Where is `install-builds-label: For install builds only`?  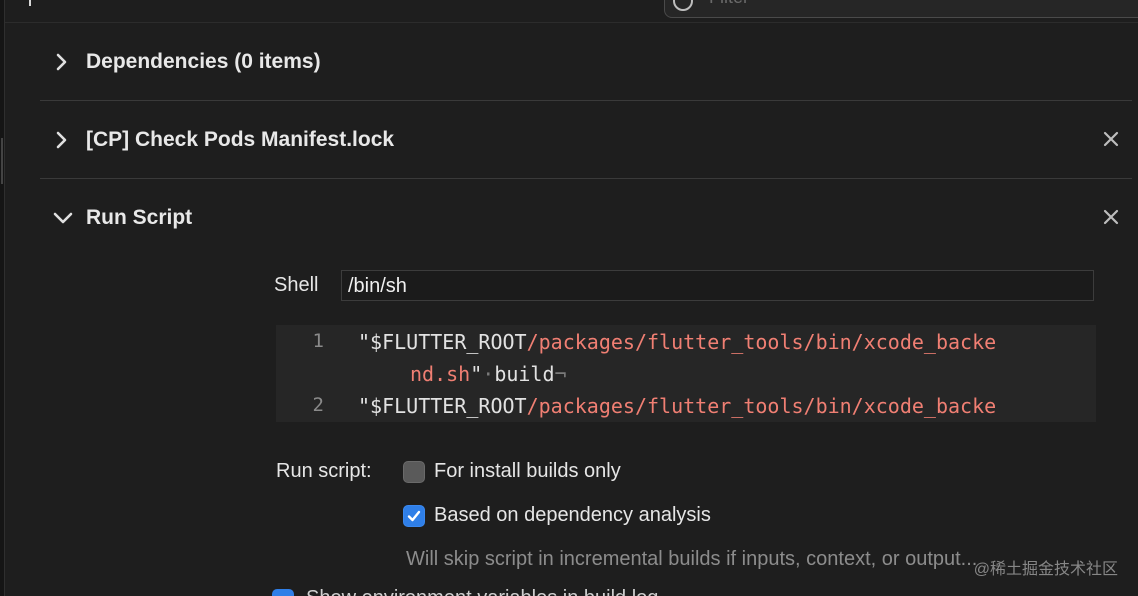
install-builds-label: For install builds only is located at coordinates (527, 471).